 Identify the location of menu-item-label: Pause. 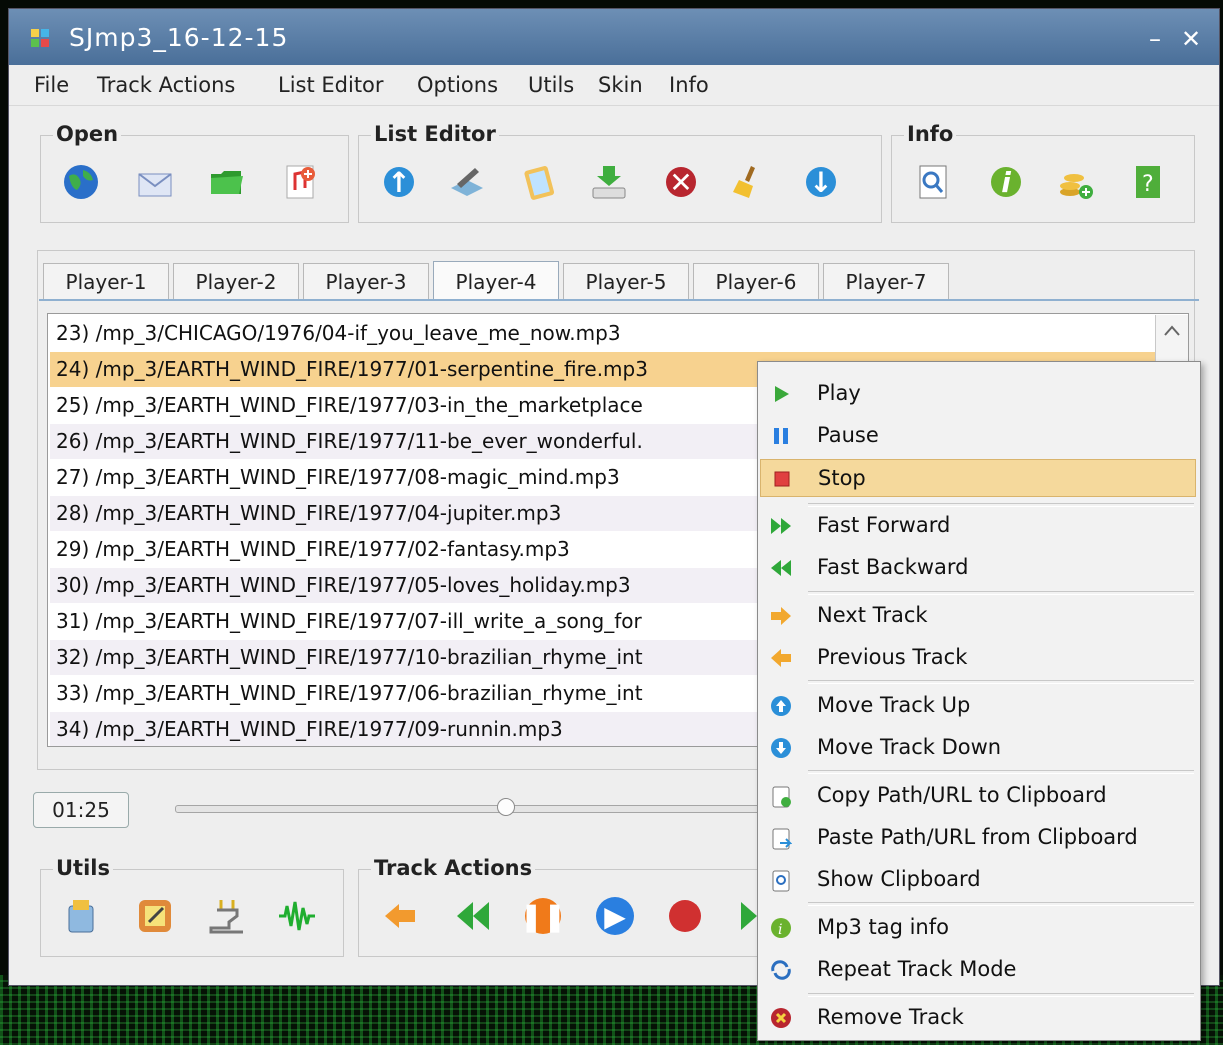
(848, 435).